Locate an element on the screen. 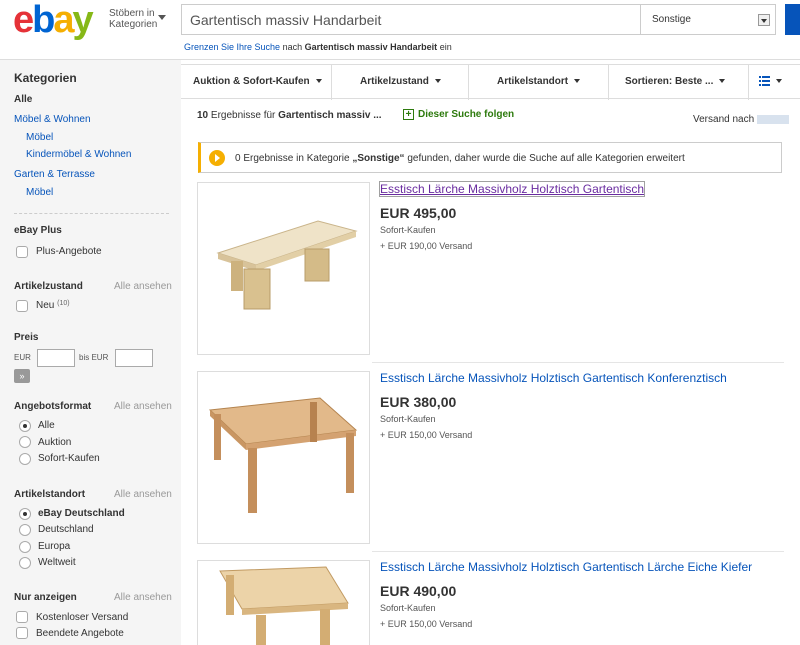 Image resolution: width=800 pixels, height=645 pixels. ship-to: Versand nach is located at coordinates (741, 119).